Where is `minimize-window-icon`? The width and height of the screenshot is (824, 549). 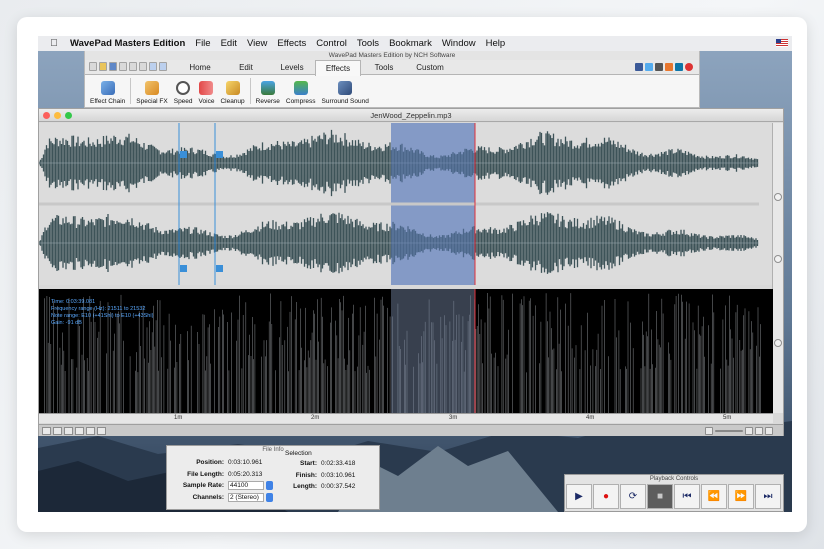 minimize-window-icon is located at coordinates (57, 115).